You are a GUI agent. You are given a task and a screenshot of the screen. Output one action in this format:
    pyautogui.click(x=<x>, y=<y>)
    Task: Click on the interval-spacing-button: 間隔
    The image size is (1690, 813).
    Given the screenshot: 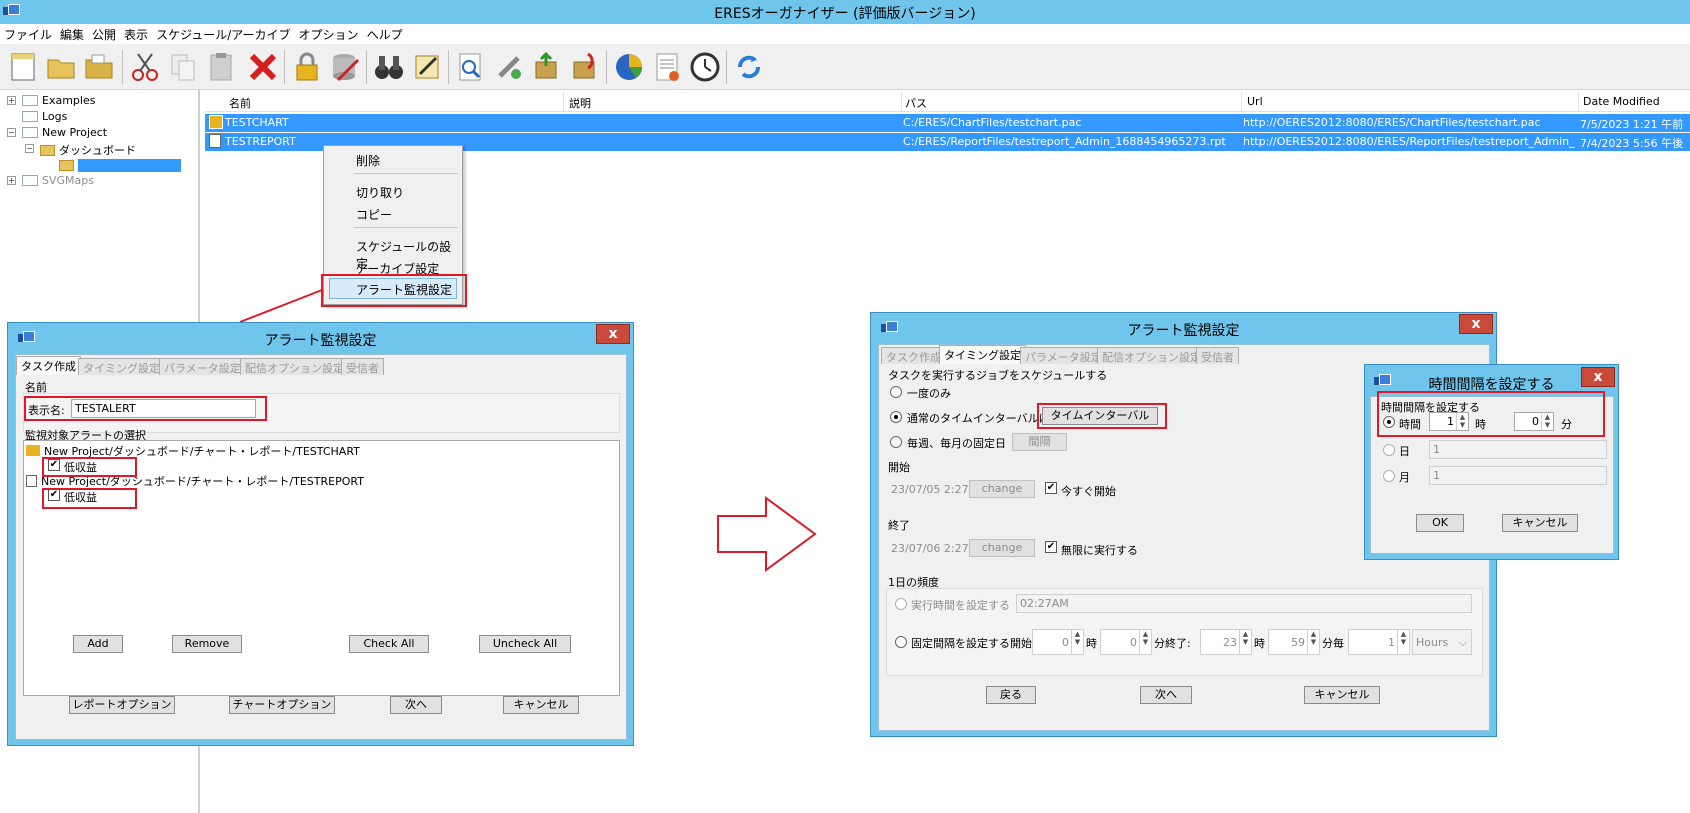 What is the action you would take?
    pyautogui.click(x=1039, y=442)
    